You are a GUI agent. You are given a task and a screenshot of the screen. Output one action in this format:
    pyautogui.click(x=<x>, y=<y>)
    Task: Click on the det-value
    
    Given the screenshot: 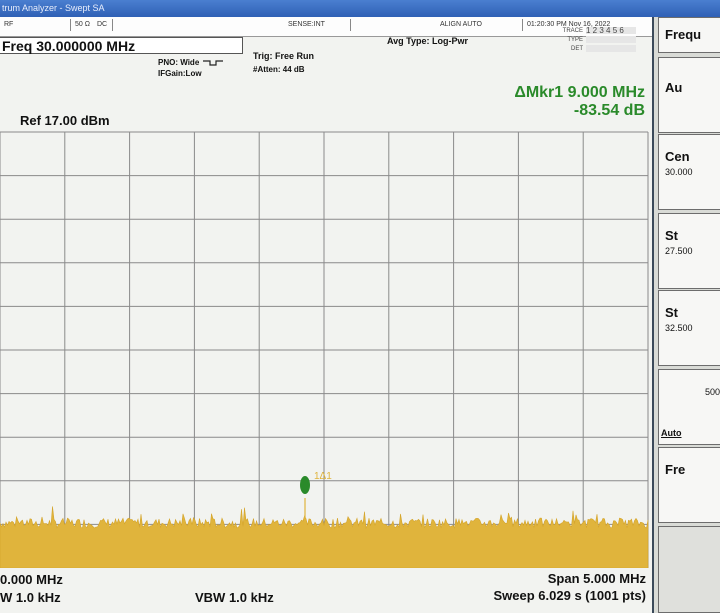 What is the action you would take?
    pyautogui.click(x=611, y=49)
    